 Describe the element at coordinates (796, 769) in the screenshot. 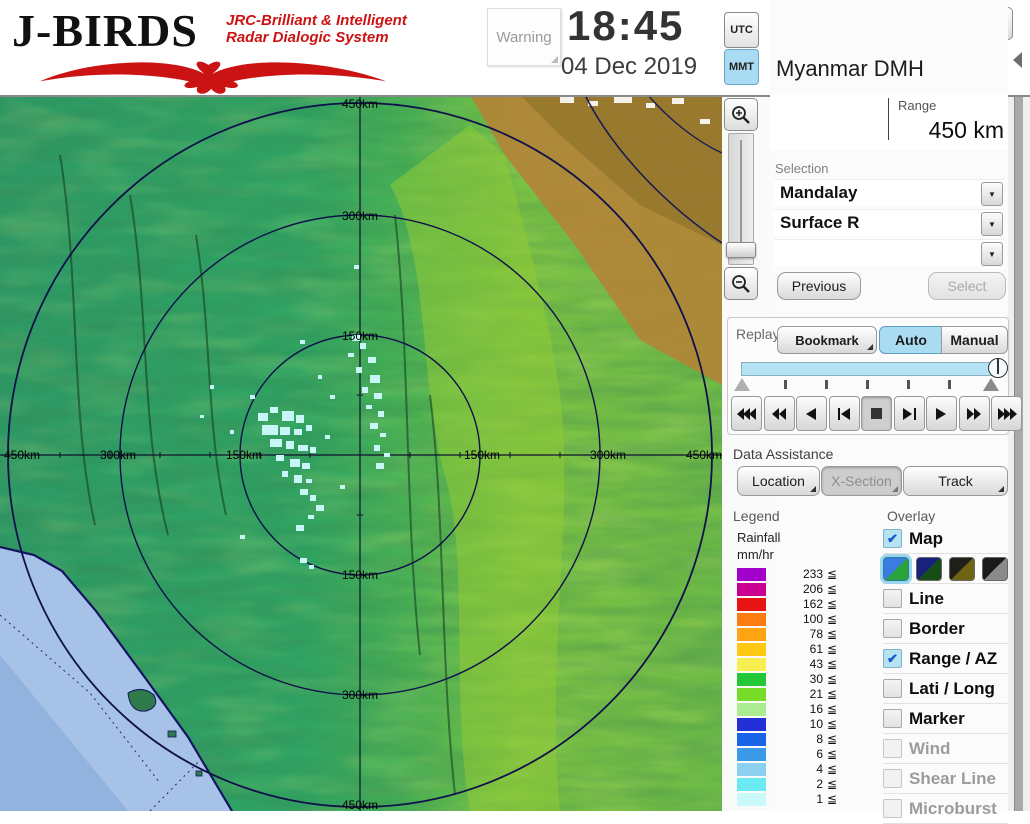

I see `legend-row: 4 ≦` at that location.